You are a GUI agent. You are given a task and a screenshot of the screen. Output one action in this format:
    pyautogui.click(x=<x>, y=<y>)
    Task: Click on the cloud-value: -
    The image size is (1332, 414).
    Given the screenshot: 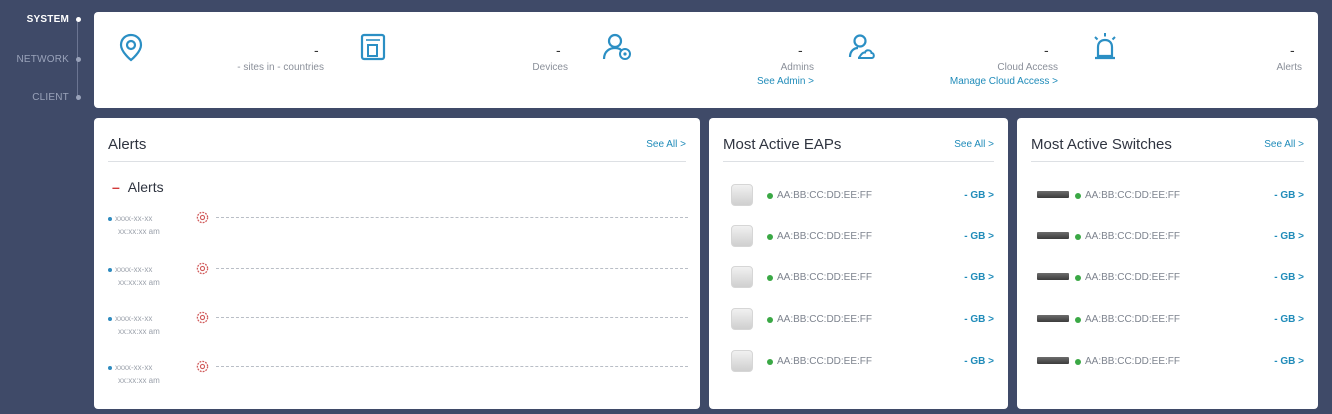 What is the action you would take?
    pyautogui.click(x=1046, y=50)
    